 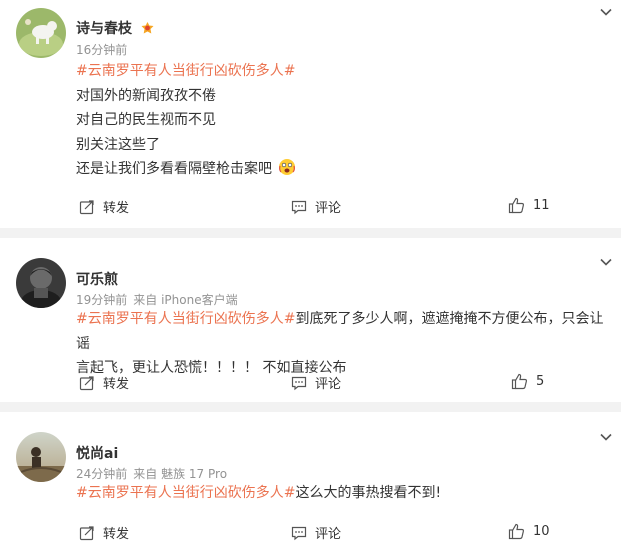 I want to click on action-bar: 转发 评论 5, so click(x=310, y=383).